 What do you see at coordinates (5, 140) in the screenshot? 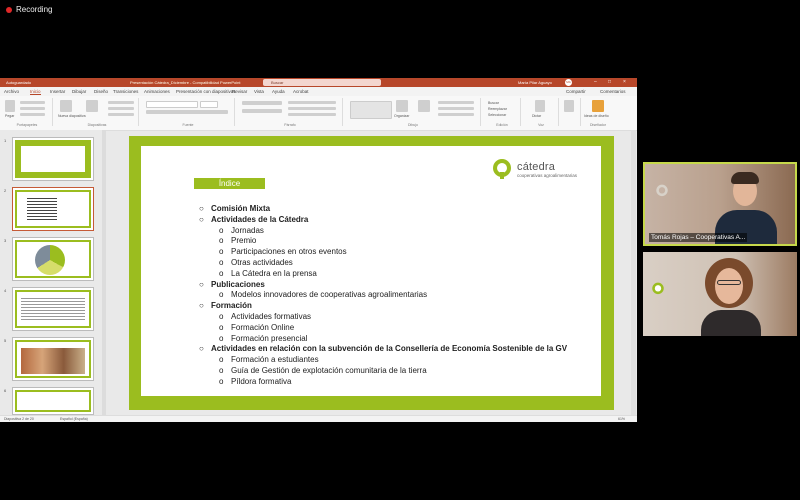
I see `thumb-number: 1` at bounding box center [5, 140].